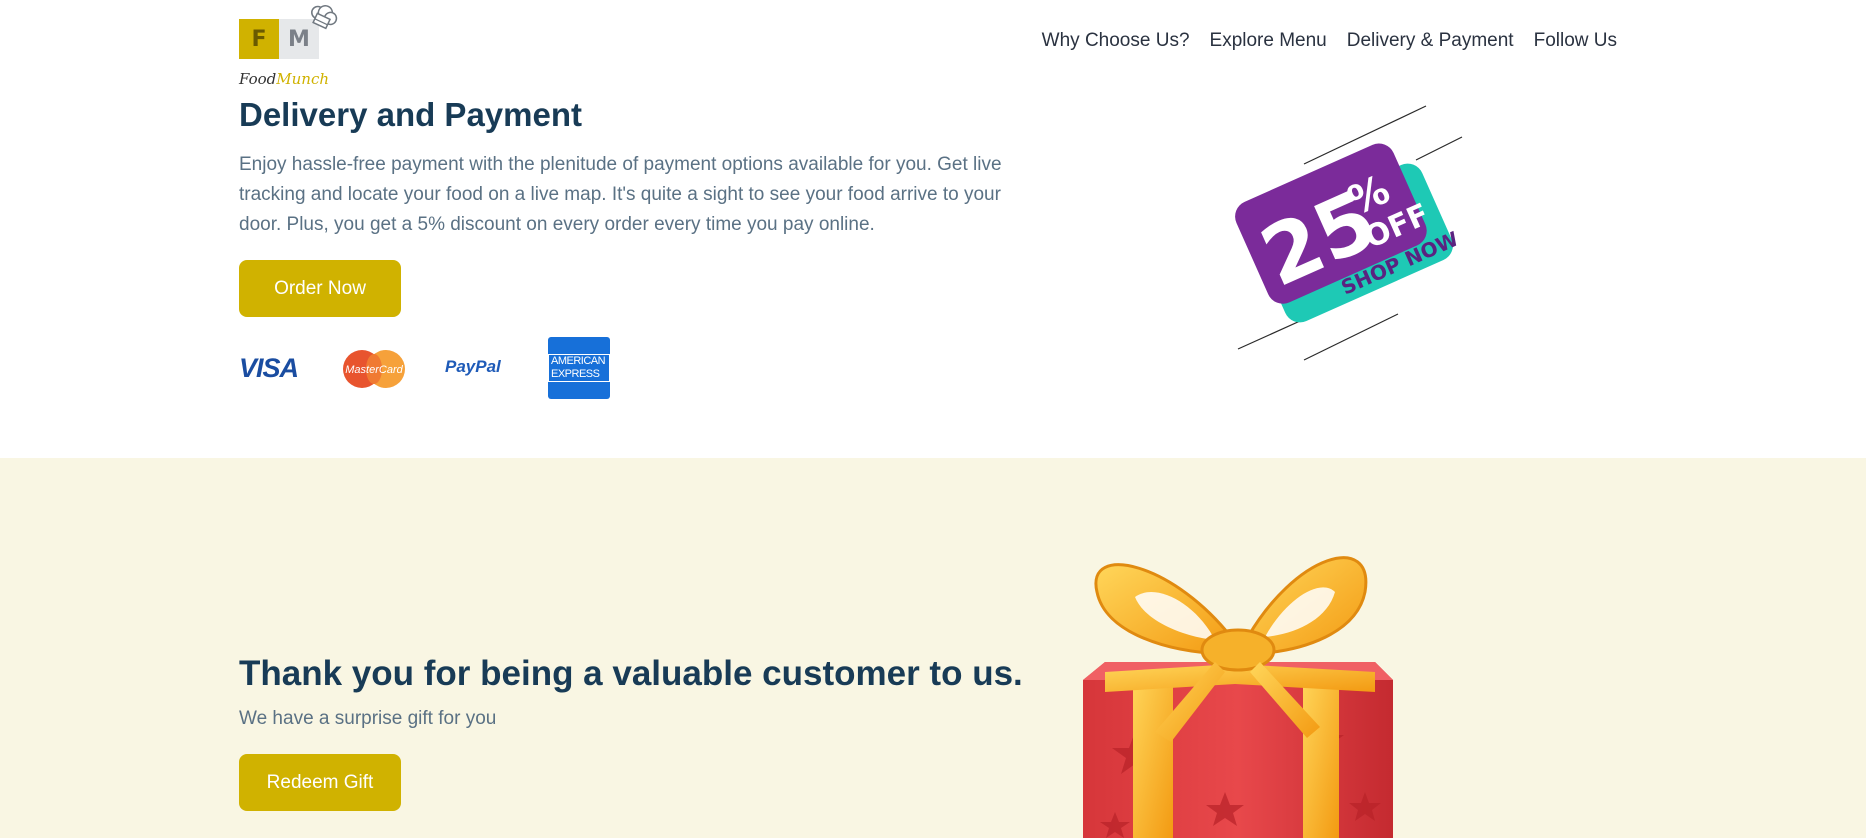 The image size is (1866, 838). What do you see at coordinates (320, 288) in the screenshot?
I see `order-now-button: Order Now` at bounding box center [320, 288].